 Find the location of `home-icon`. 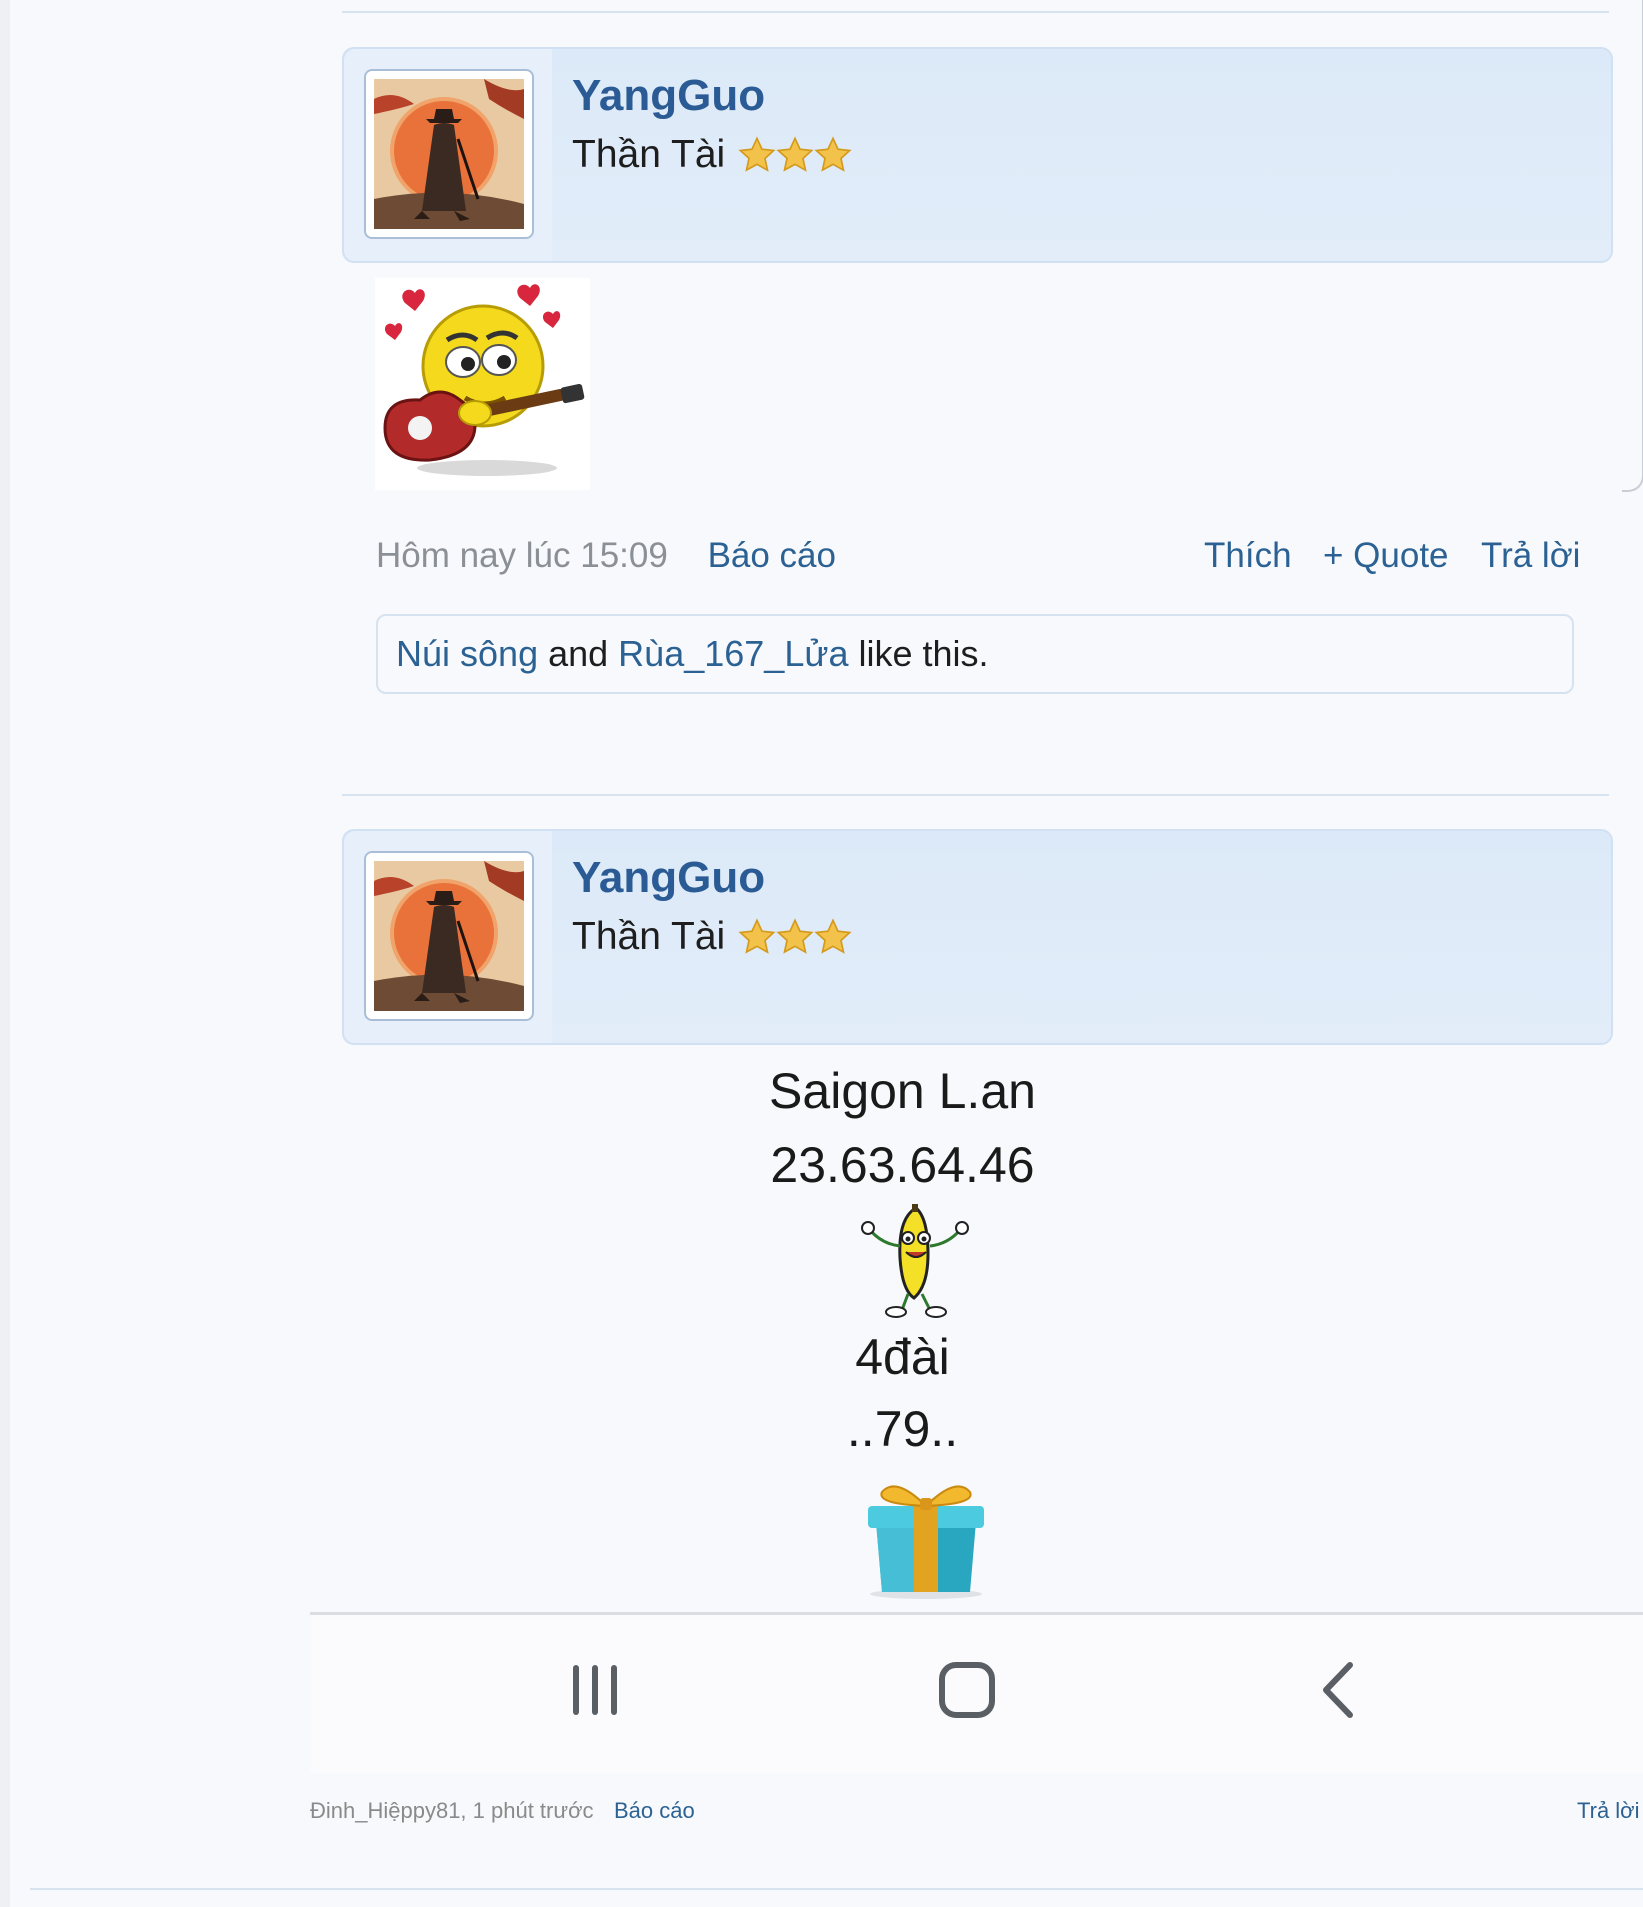

home-icon is located at coordinates (967, 1690).